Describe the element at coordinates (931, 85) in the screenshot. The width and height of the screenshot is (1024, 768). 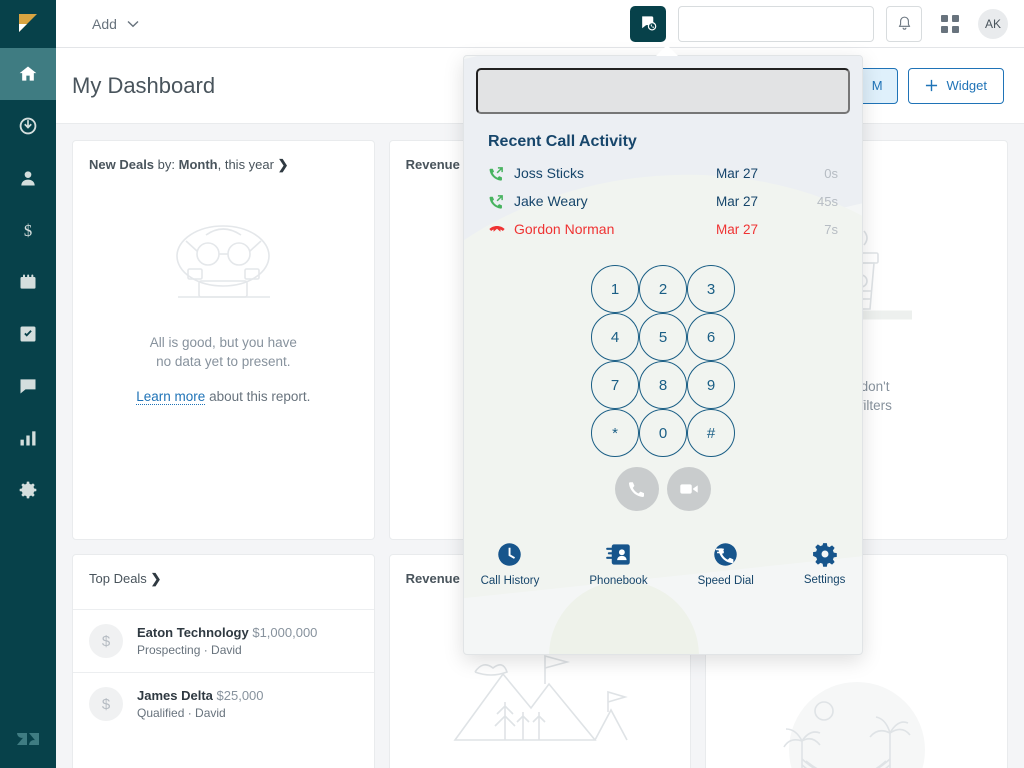
I see `plus-icon` at that location.